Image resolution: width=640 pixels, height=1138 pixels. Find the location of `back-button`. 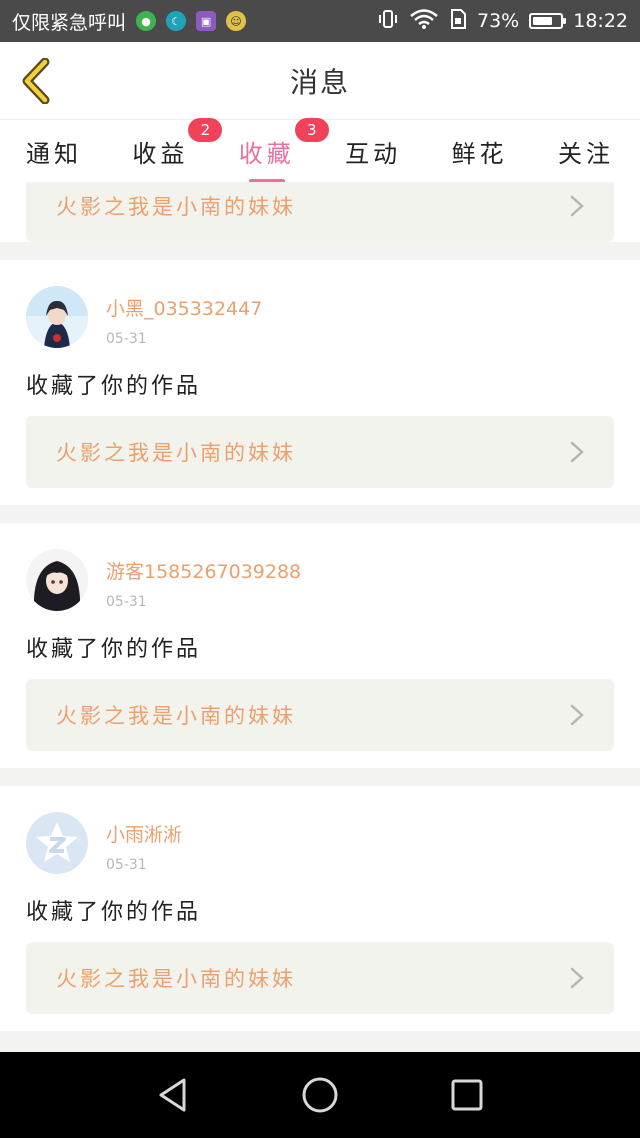

back-button is located at coordinates (36, 81).